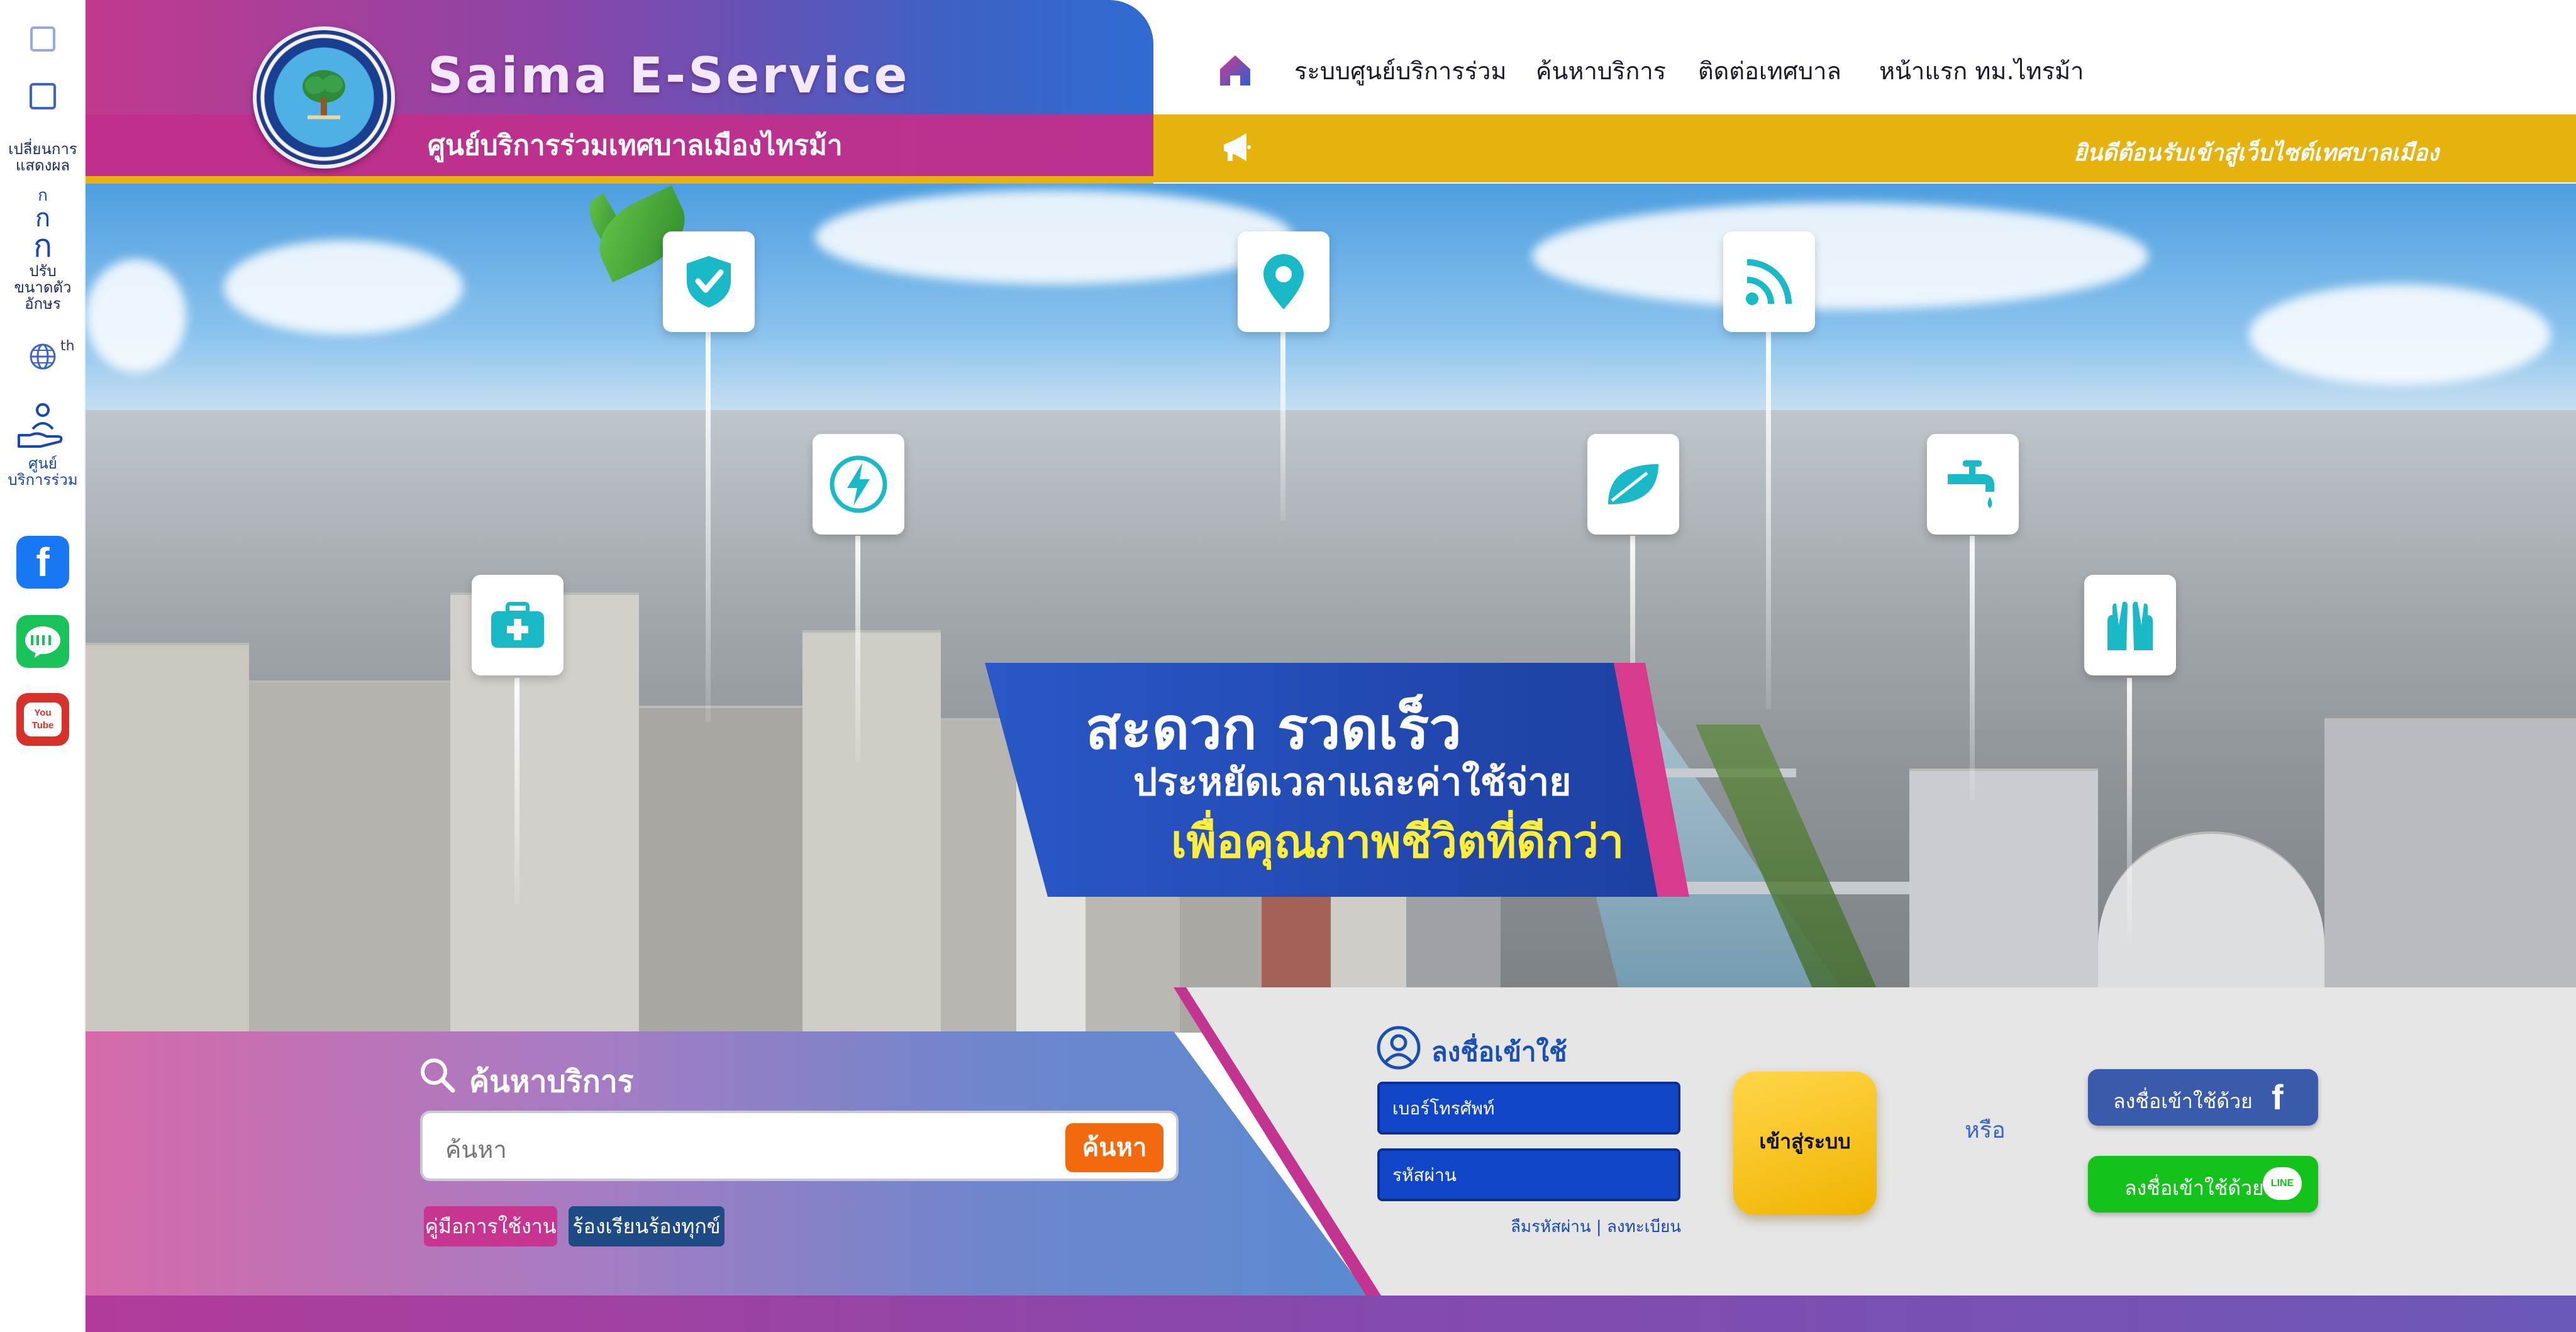  What do you see at coordinates (1805, 1141) in the screenshot?
I see `login-submit-label: เข้าสู่ระบบ` at bounding box center [1805, 1141].